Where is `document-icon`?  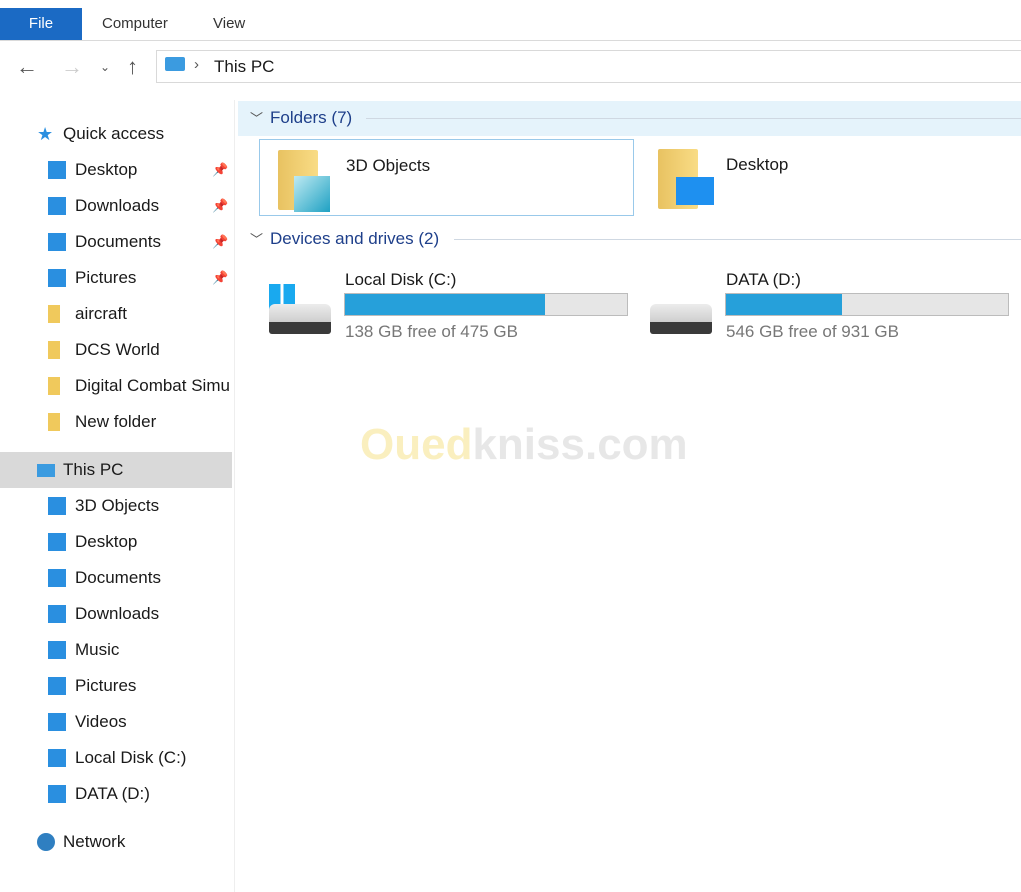 document-icon is located at coordinates (57, 242).